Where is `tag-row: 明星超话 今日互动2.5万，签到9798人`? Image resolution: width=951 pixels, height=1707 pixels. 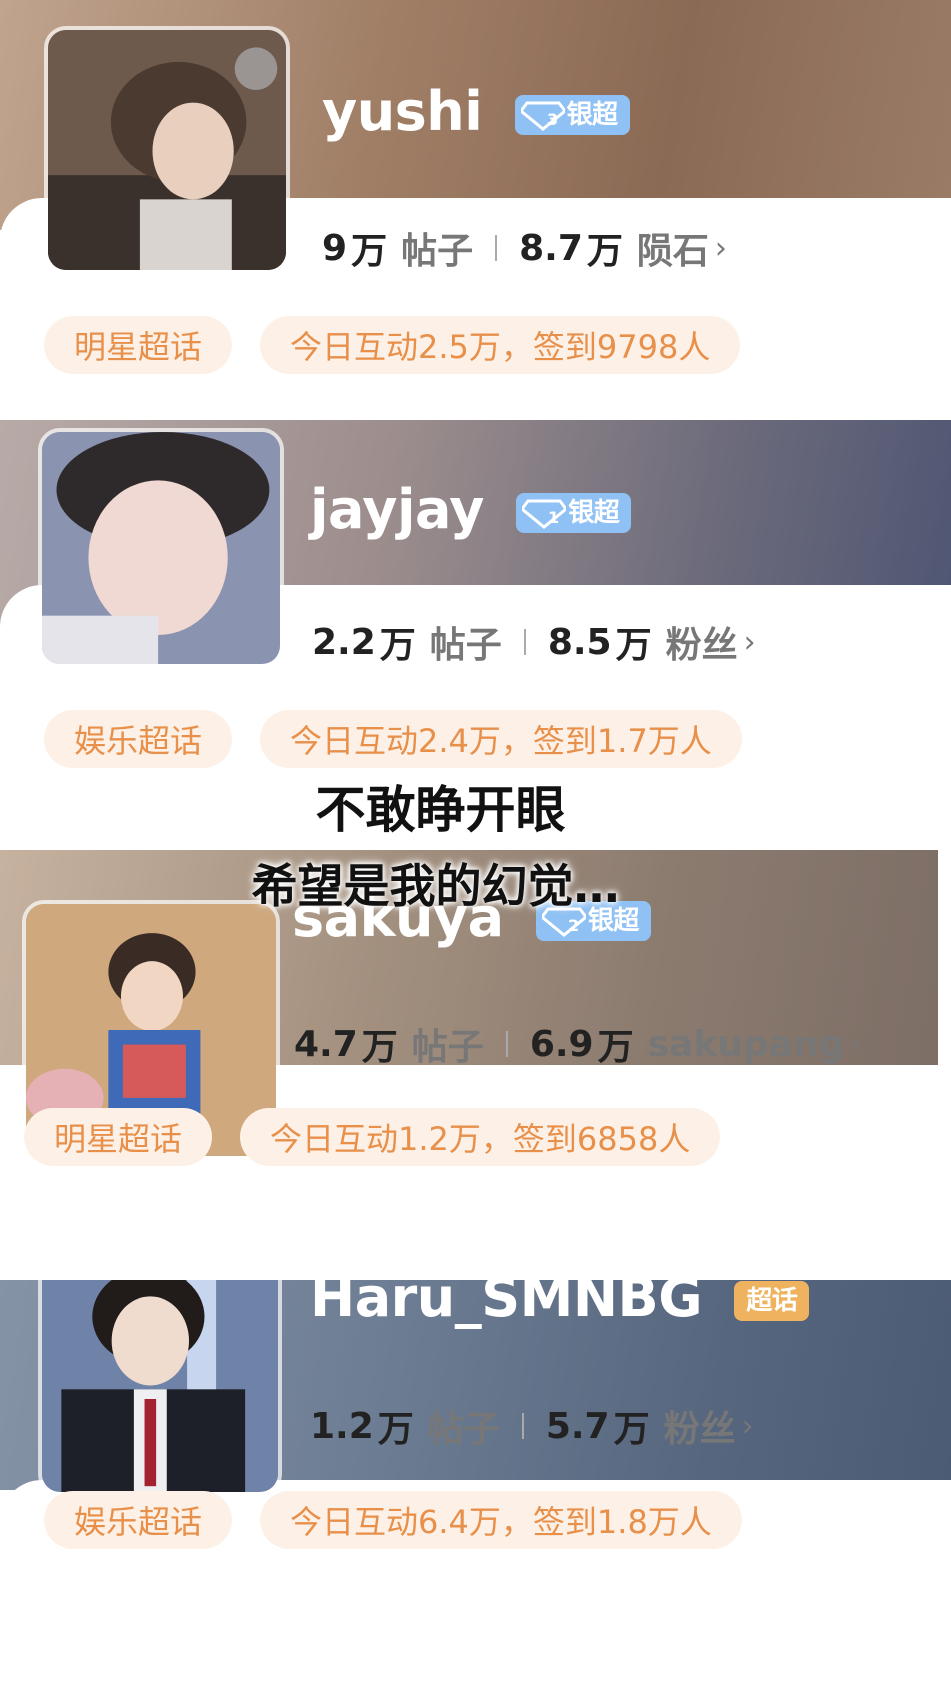
tag-row: 明星超话 今日互动2.5万，签到9798人 is located at coordinates (392, 345).